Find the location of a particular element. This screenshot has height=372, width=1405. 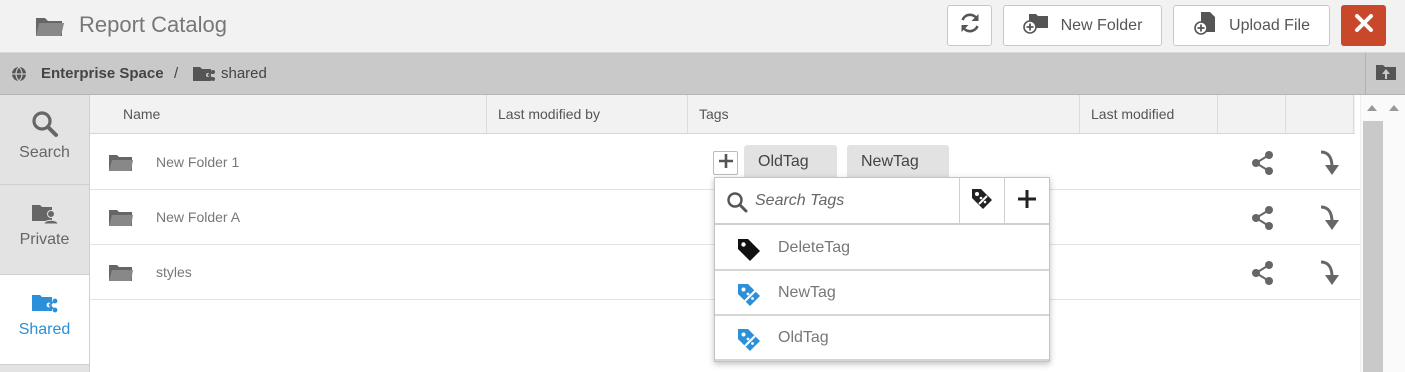

tag-chip-oldtag: OldTag is located at coordinates (790, 163).